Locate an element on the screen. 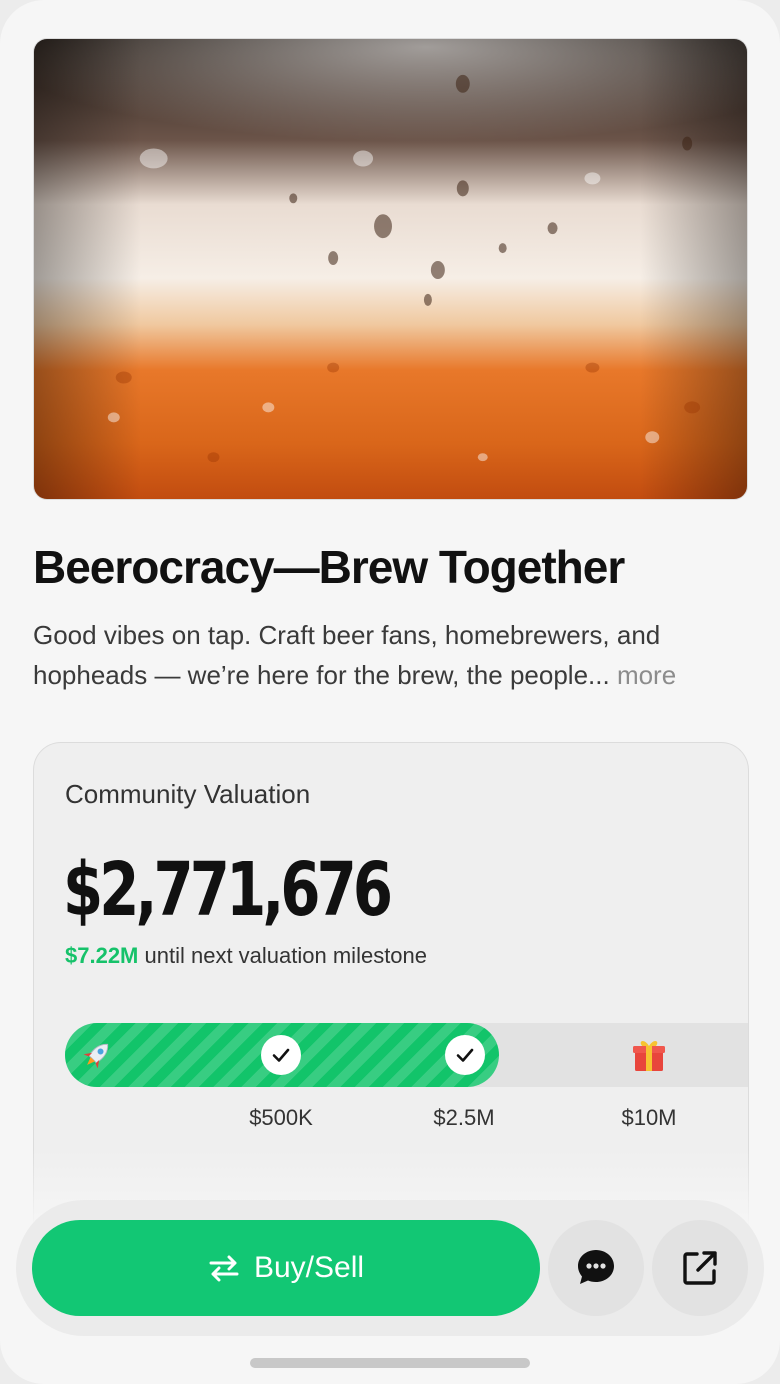 This screenshot has height=1384, width=780. share-icon is located at coordinates (700, 1268).